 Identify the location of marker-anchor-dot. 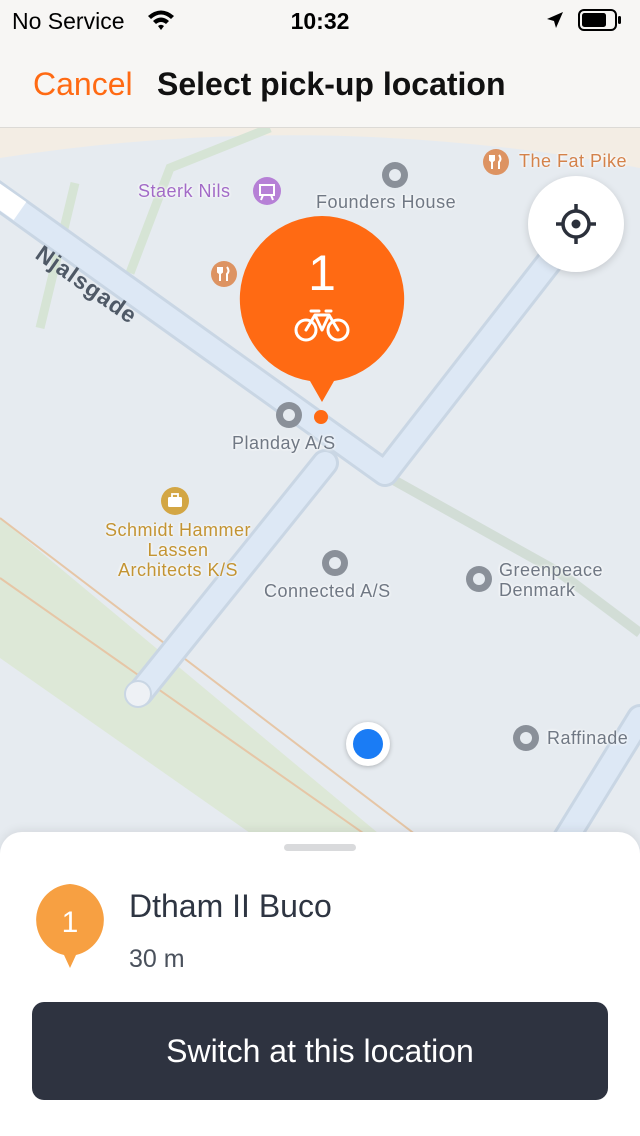
(321, 417).